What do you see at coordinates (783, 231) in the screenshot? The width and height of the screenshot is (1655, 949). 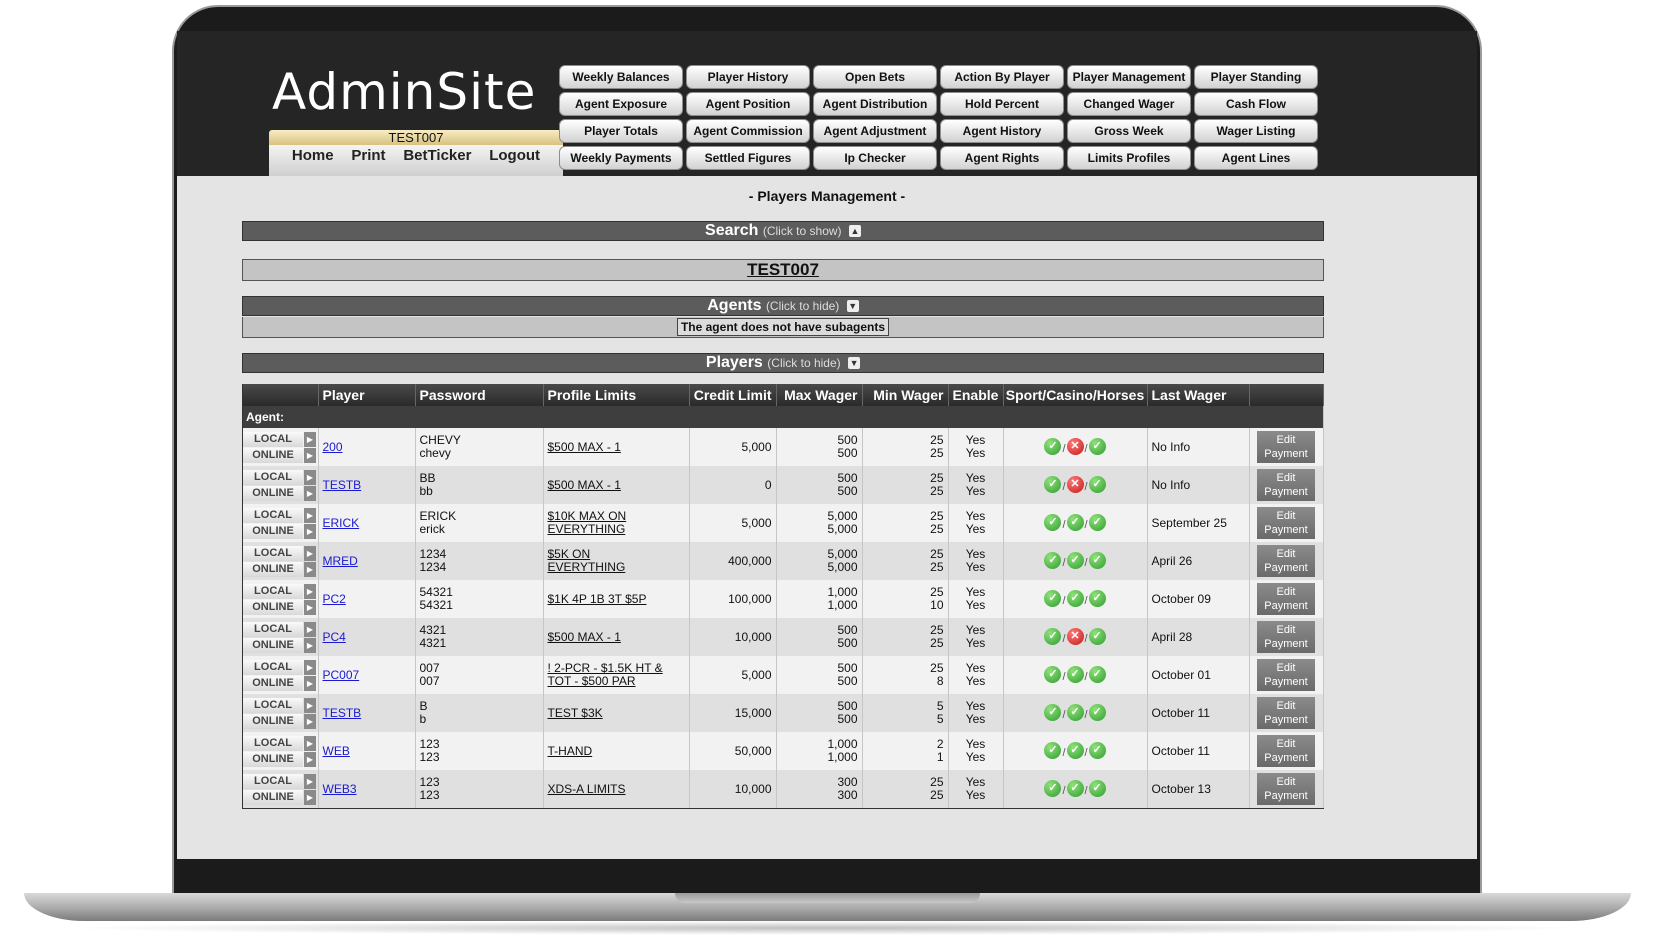 I see `search-panel-header: Search (Click to show) ▲` at bounding box center [783, 231].